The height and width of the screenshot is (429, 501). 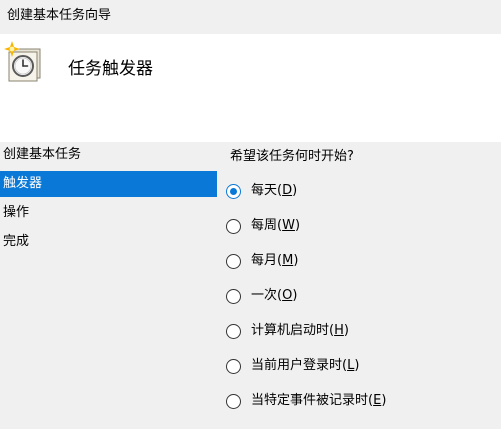 I want to click on radio-at-logon: 当前用户登录时(L), so click(x=361, y=366).